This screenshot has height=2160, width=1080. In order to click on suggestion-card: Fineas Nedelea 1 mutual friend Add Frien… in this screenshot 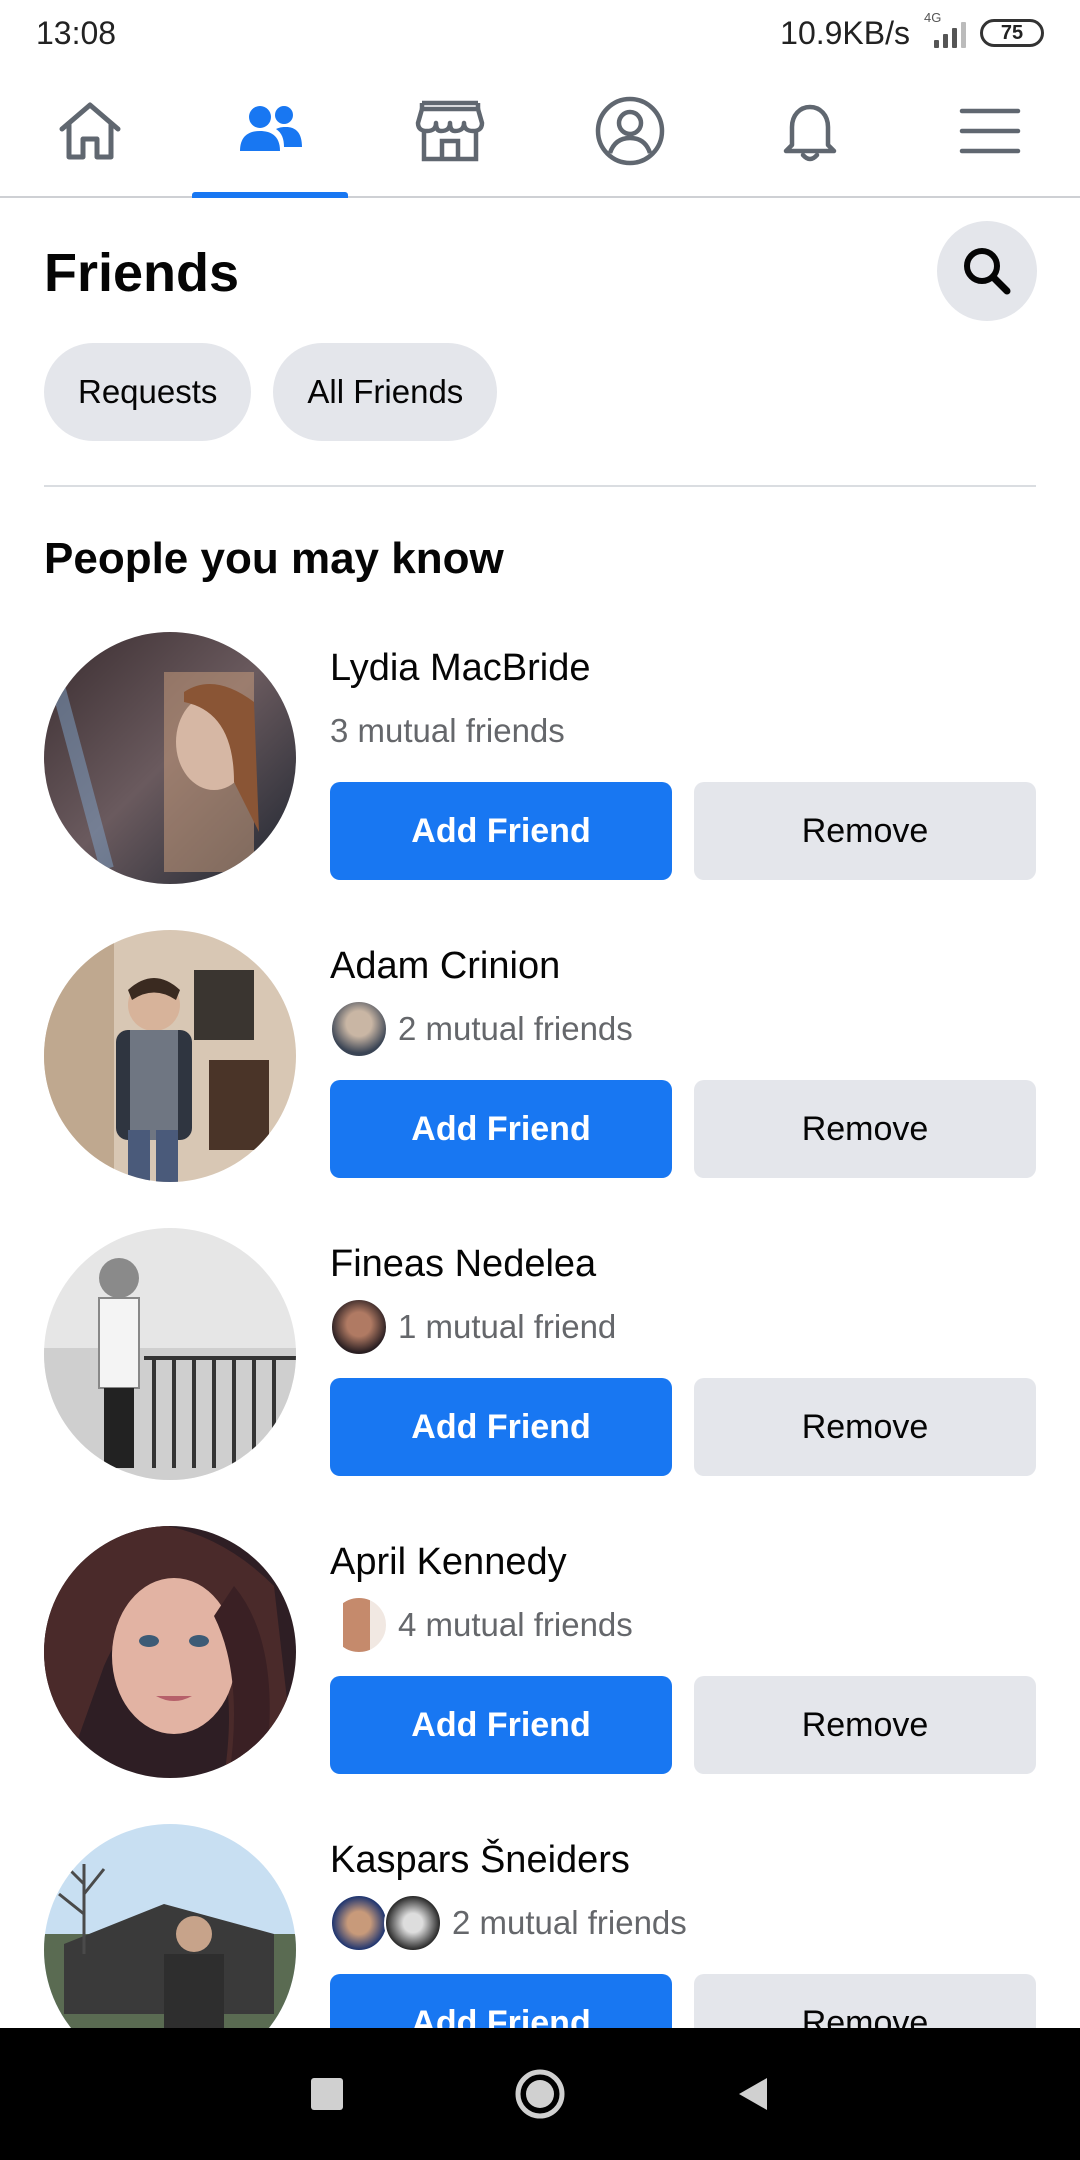, I will do `click(540, 1354)`.